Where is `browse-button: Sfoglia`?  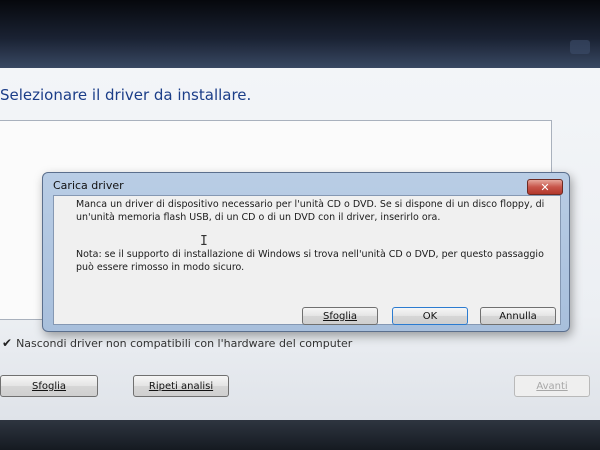 browse-button: Sfoglia is located at coordinates (49, 386).